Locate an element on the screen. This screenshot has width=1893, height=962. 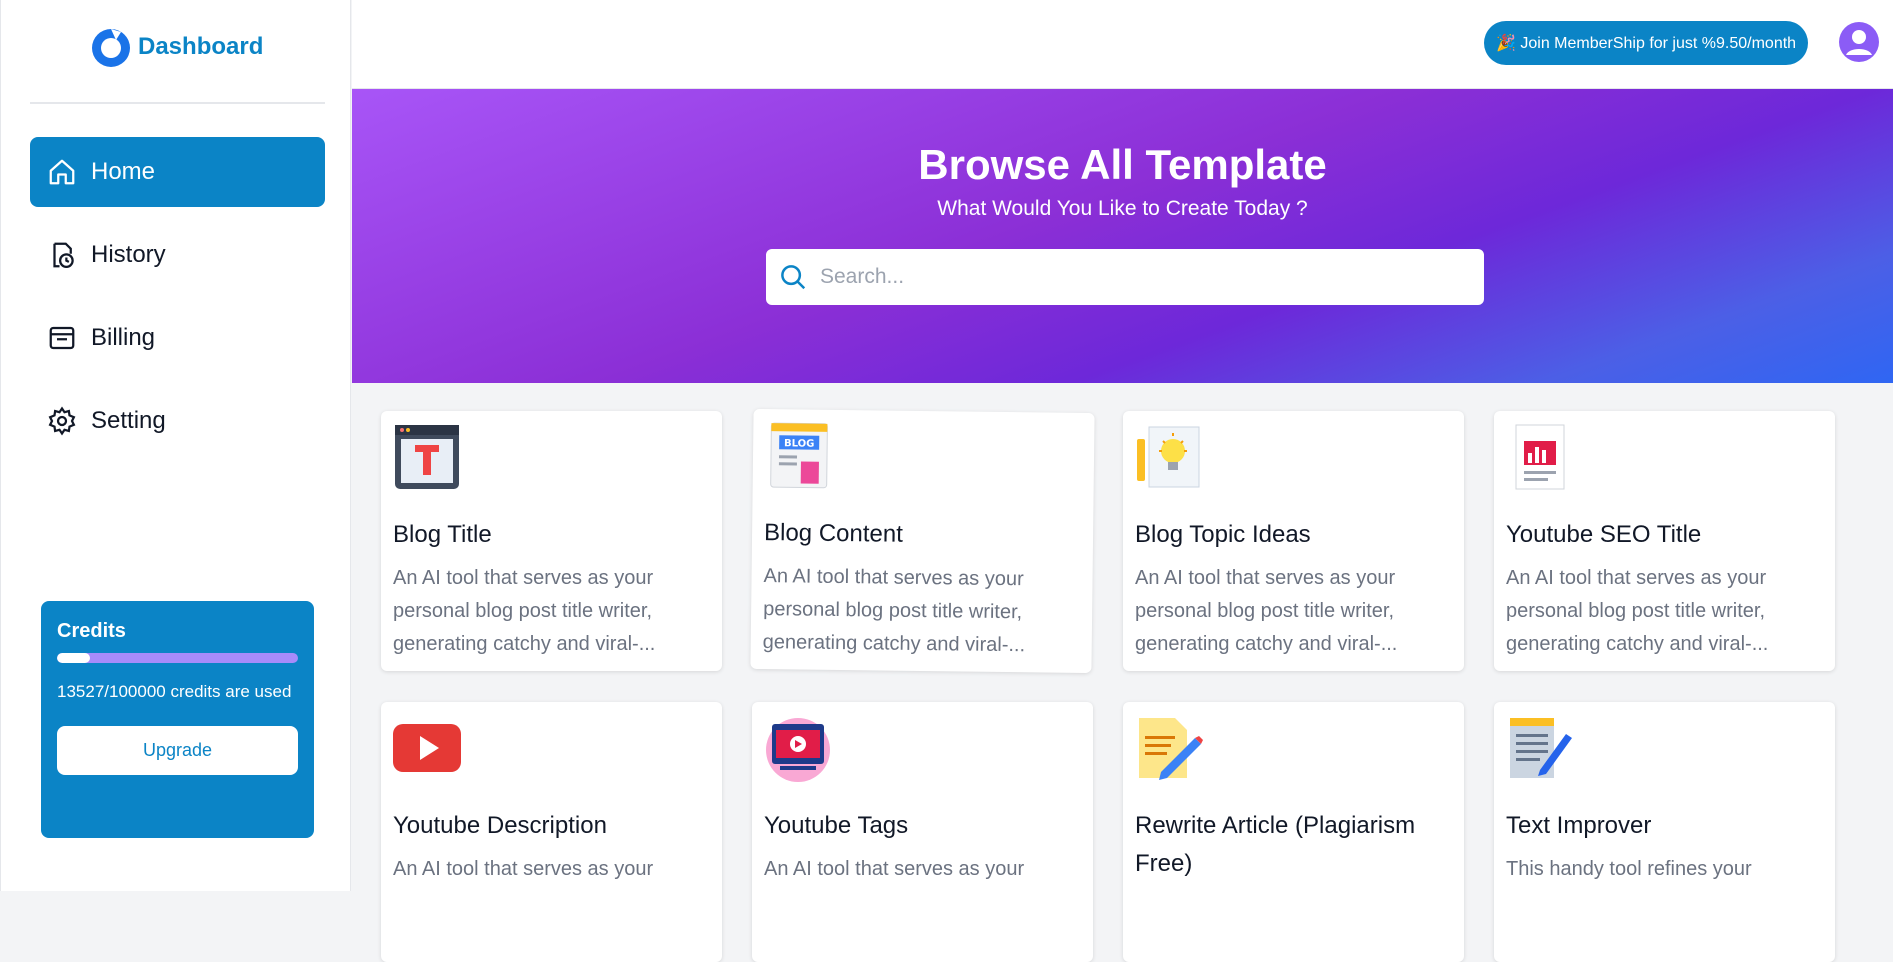
home-icon is located at coordinates (62, 172).